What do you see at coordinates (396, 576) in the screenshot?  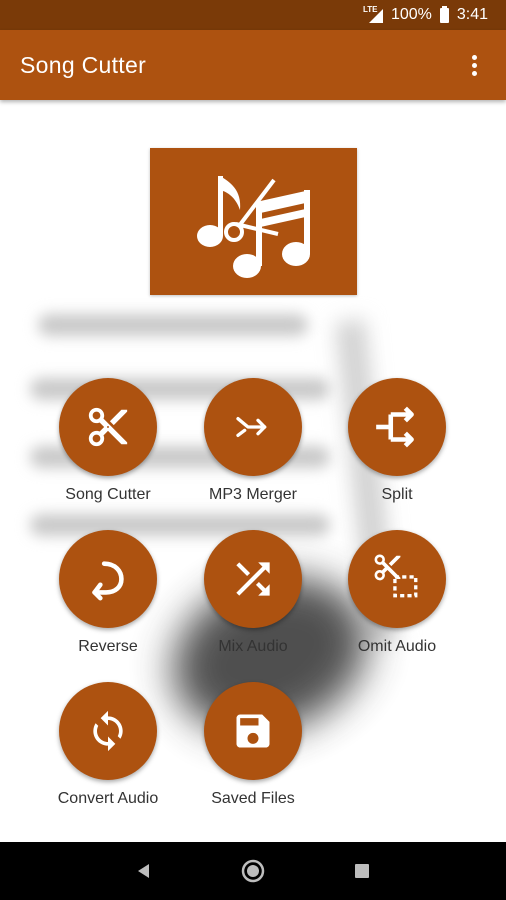 I see `cut-selection-icon` at bounding box center [396, 576].